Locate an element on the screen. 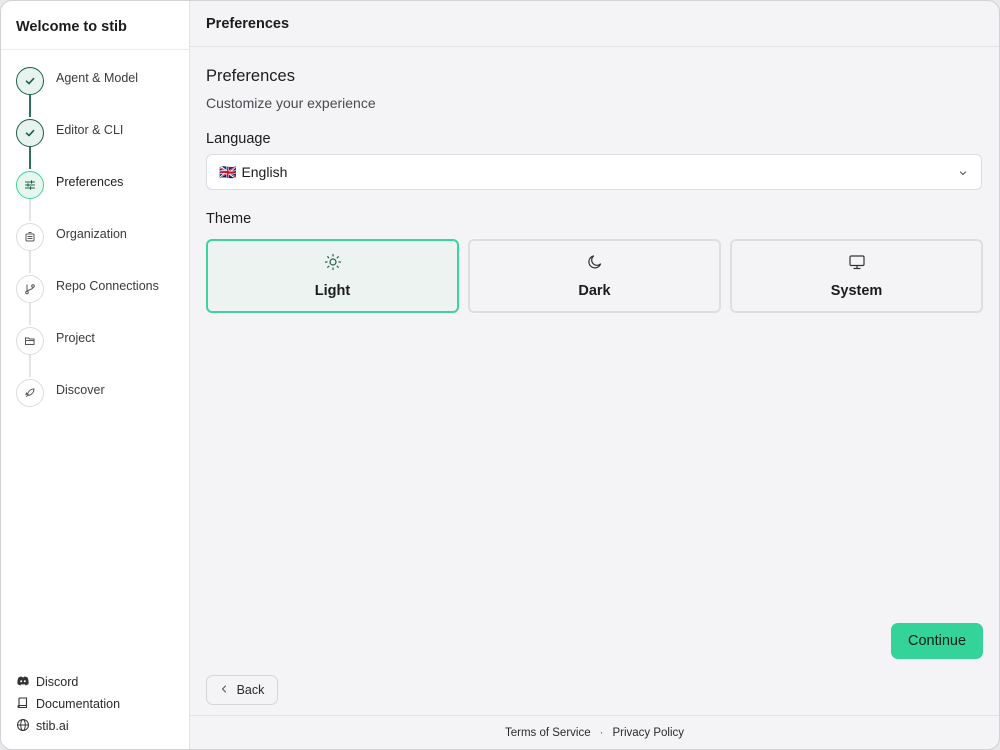 This screenshot has width=1000, height=750. rocket-icon is located at coordinates (30, 393).